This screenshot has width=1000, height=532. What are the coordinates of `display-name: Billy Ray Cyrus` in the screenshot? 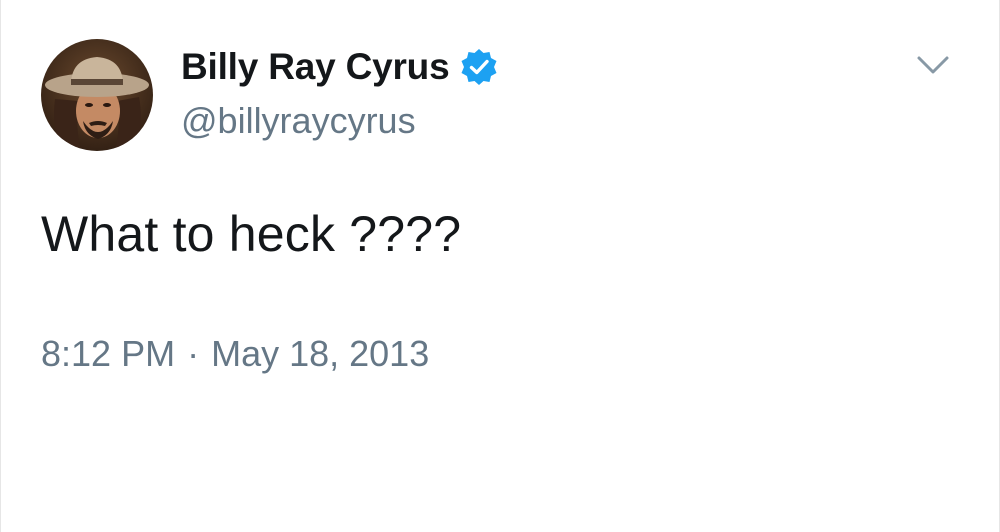 It's located at (315, 66).